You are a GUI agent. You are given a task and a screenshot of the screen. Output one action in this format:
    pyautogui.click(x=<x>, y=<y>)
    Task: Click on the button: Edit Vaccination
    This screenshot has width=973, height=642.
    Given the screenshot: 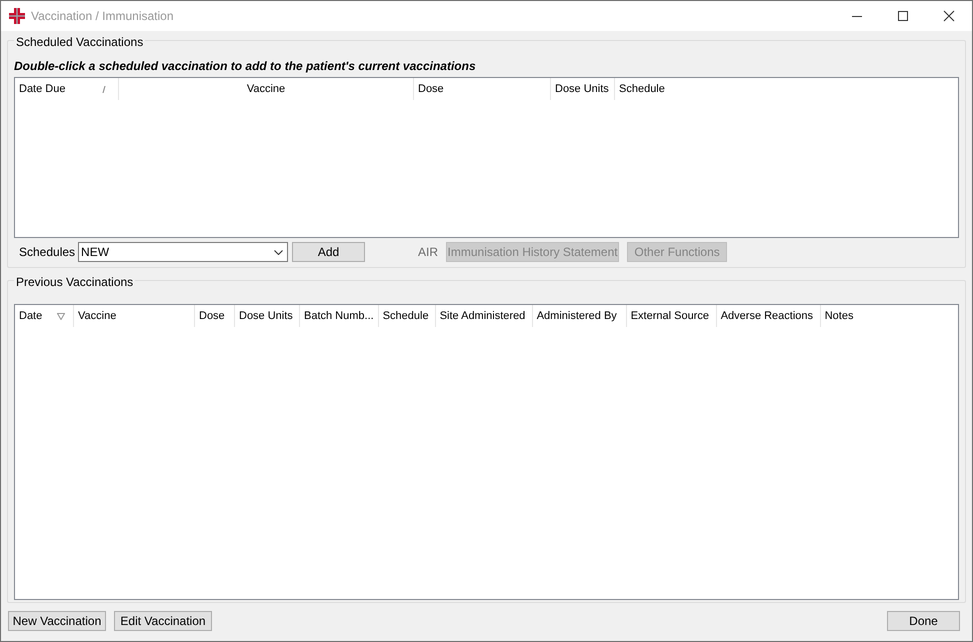 What is the action you would take?
    pyautogui.click(x=163, y=621)
    